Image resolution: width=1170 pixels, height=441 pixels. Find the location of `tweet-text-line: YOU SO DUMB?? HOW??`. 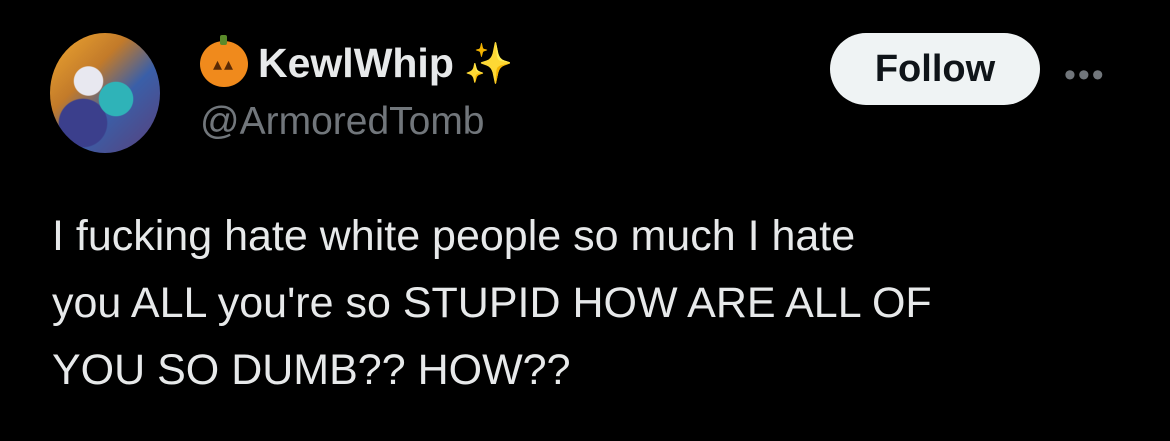

tweet-text-line: YOU SO DUMB?? HOW?? is located at coordinates (311, 370).